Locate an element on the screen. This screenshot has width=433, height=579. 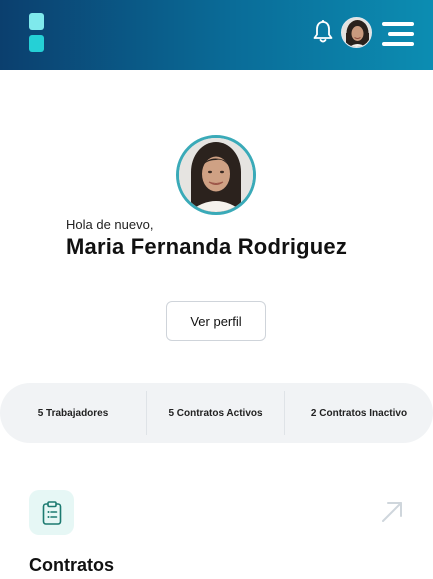
logo-block-top is located at coordinates (36, 21).